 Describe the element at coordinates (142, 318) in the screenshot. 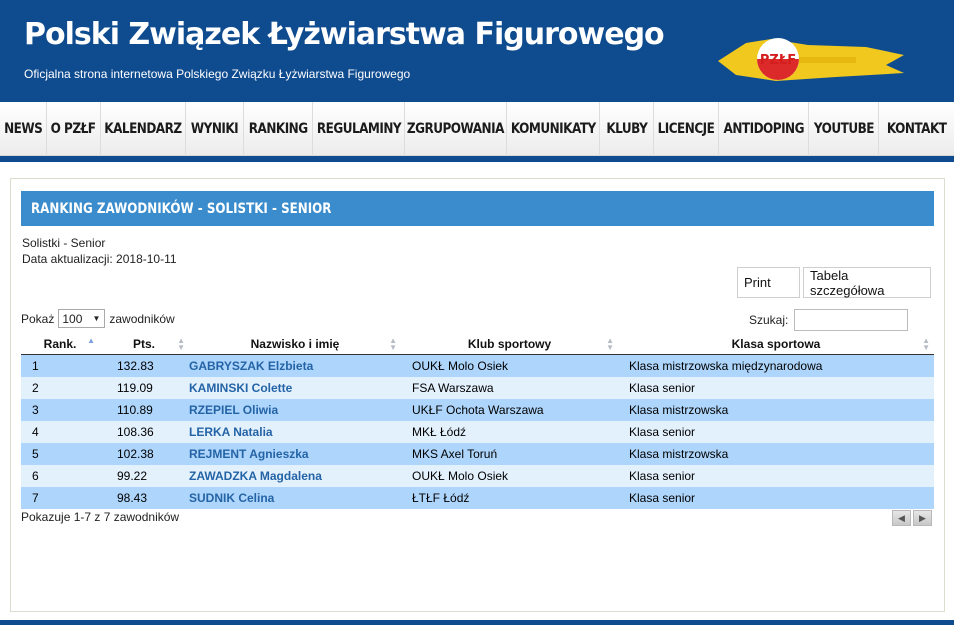

I see `show-suffix-label: zawodników` at that location.